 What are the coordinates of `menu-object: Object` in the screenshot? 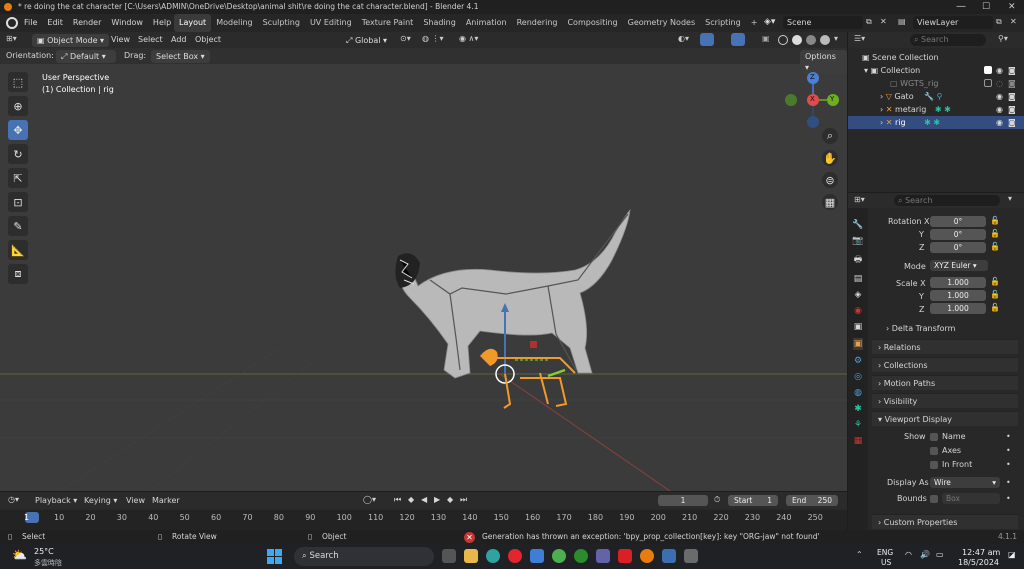 It's located at (208, 39).